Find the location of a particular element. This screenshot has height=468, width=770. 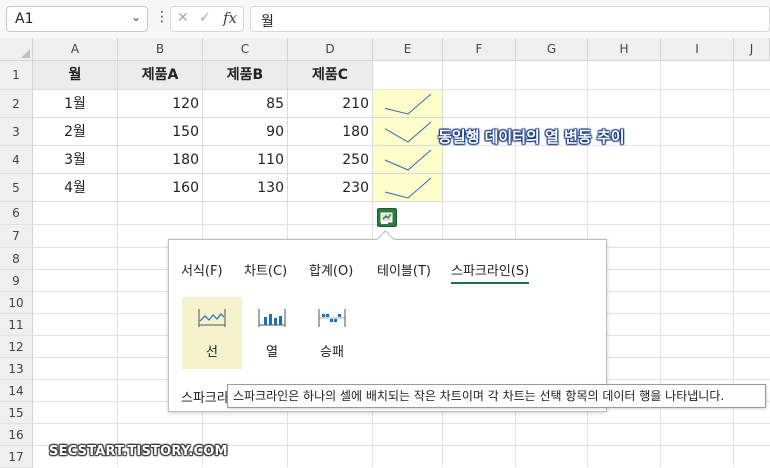

row-header: 7 is located at coordinates (16, 236).